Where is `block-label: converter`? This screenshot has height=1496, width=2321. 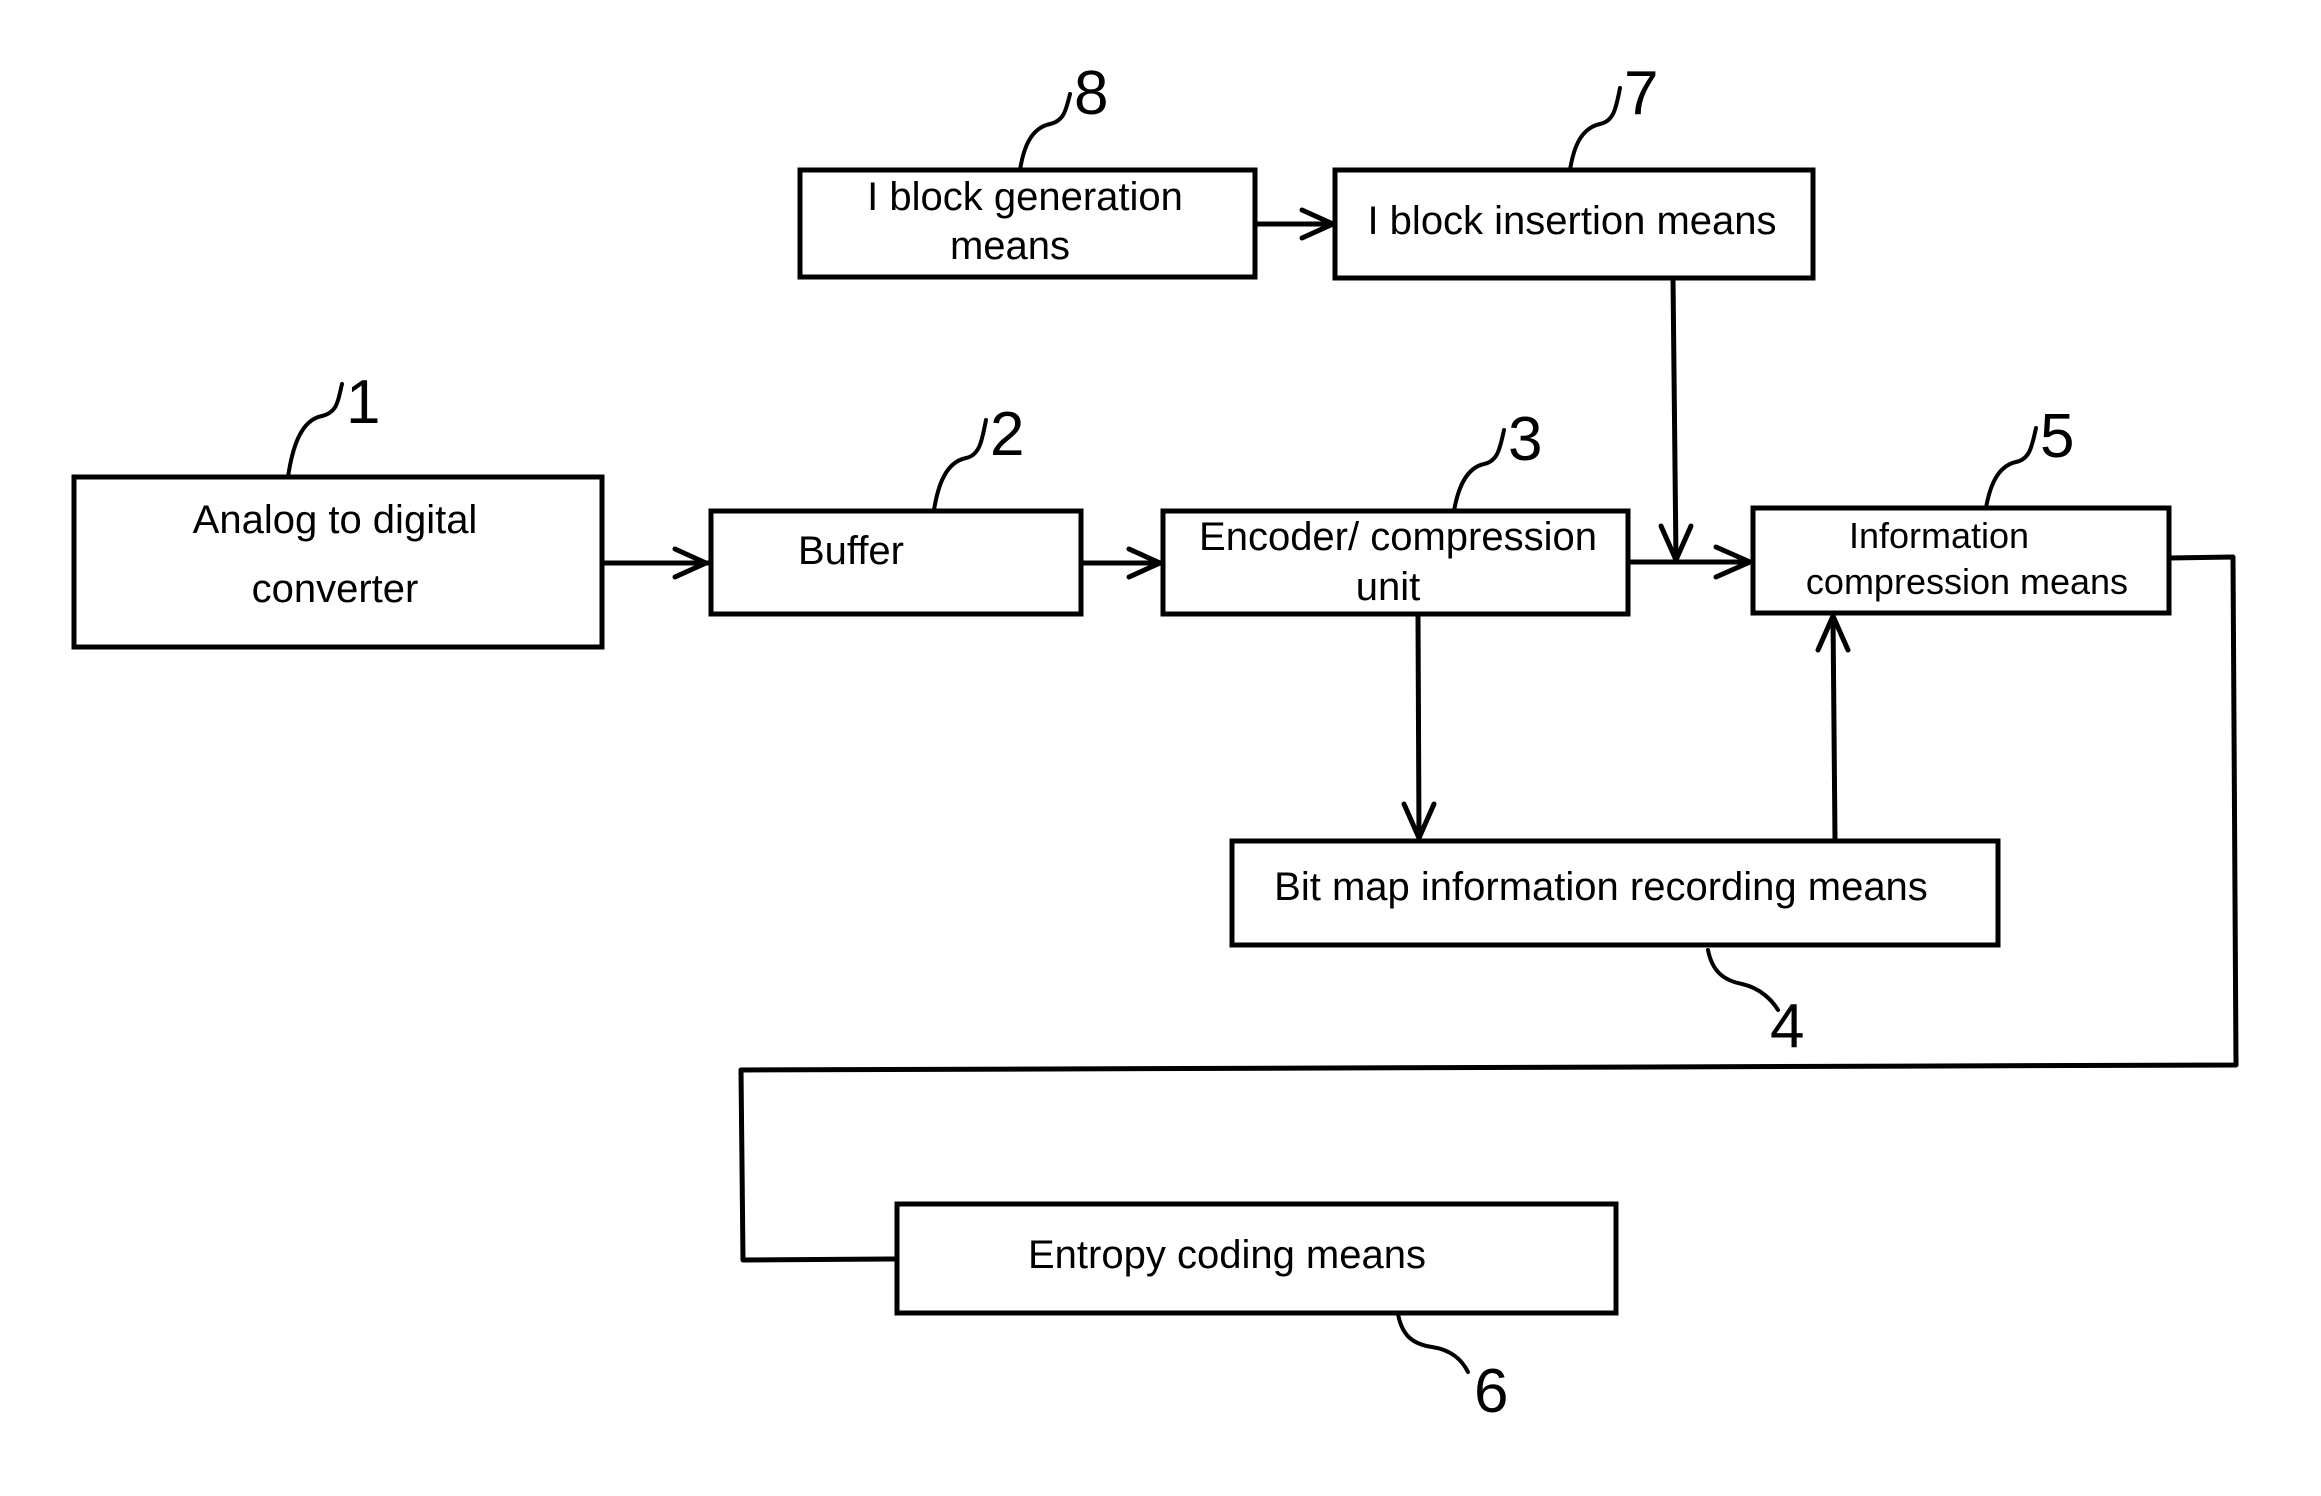 block-label: converter is located at coordinates (335, 589).